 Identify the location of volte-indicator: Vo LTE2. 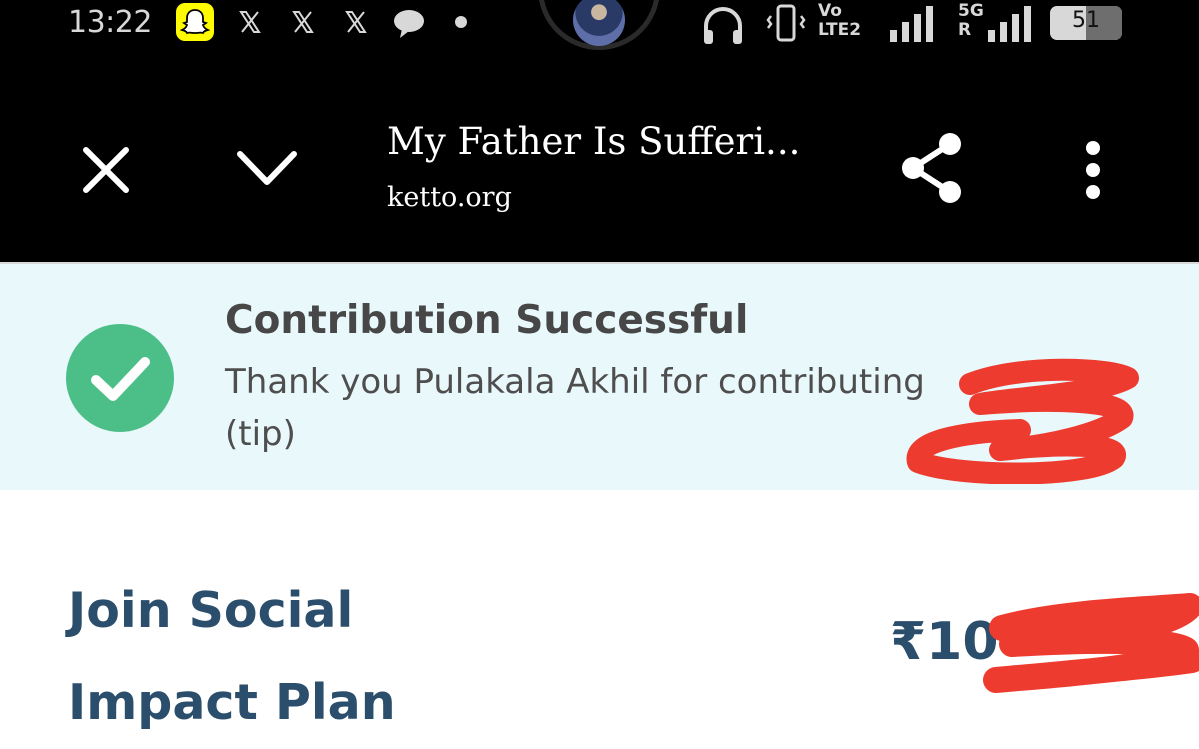
(840, 20).